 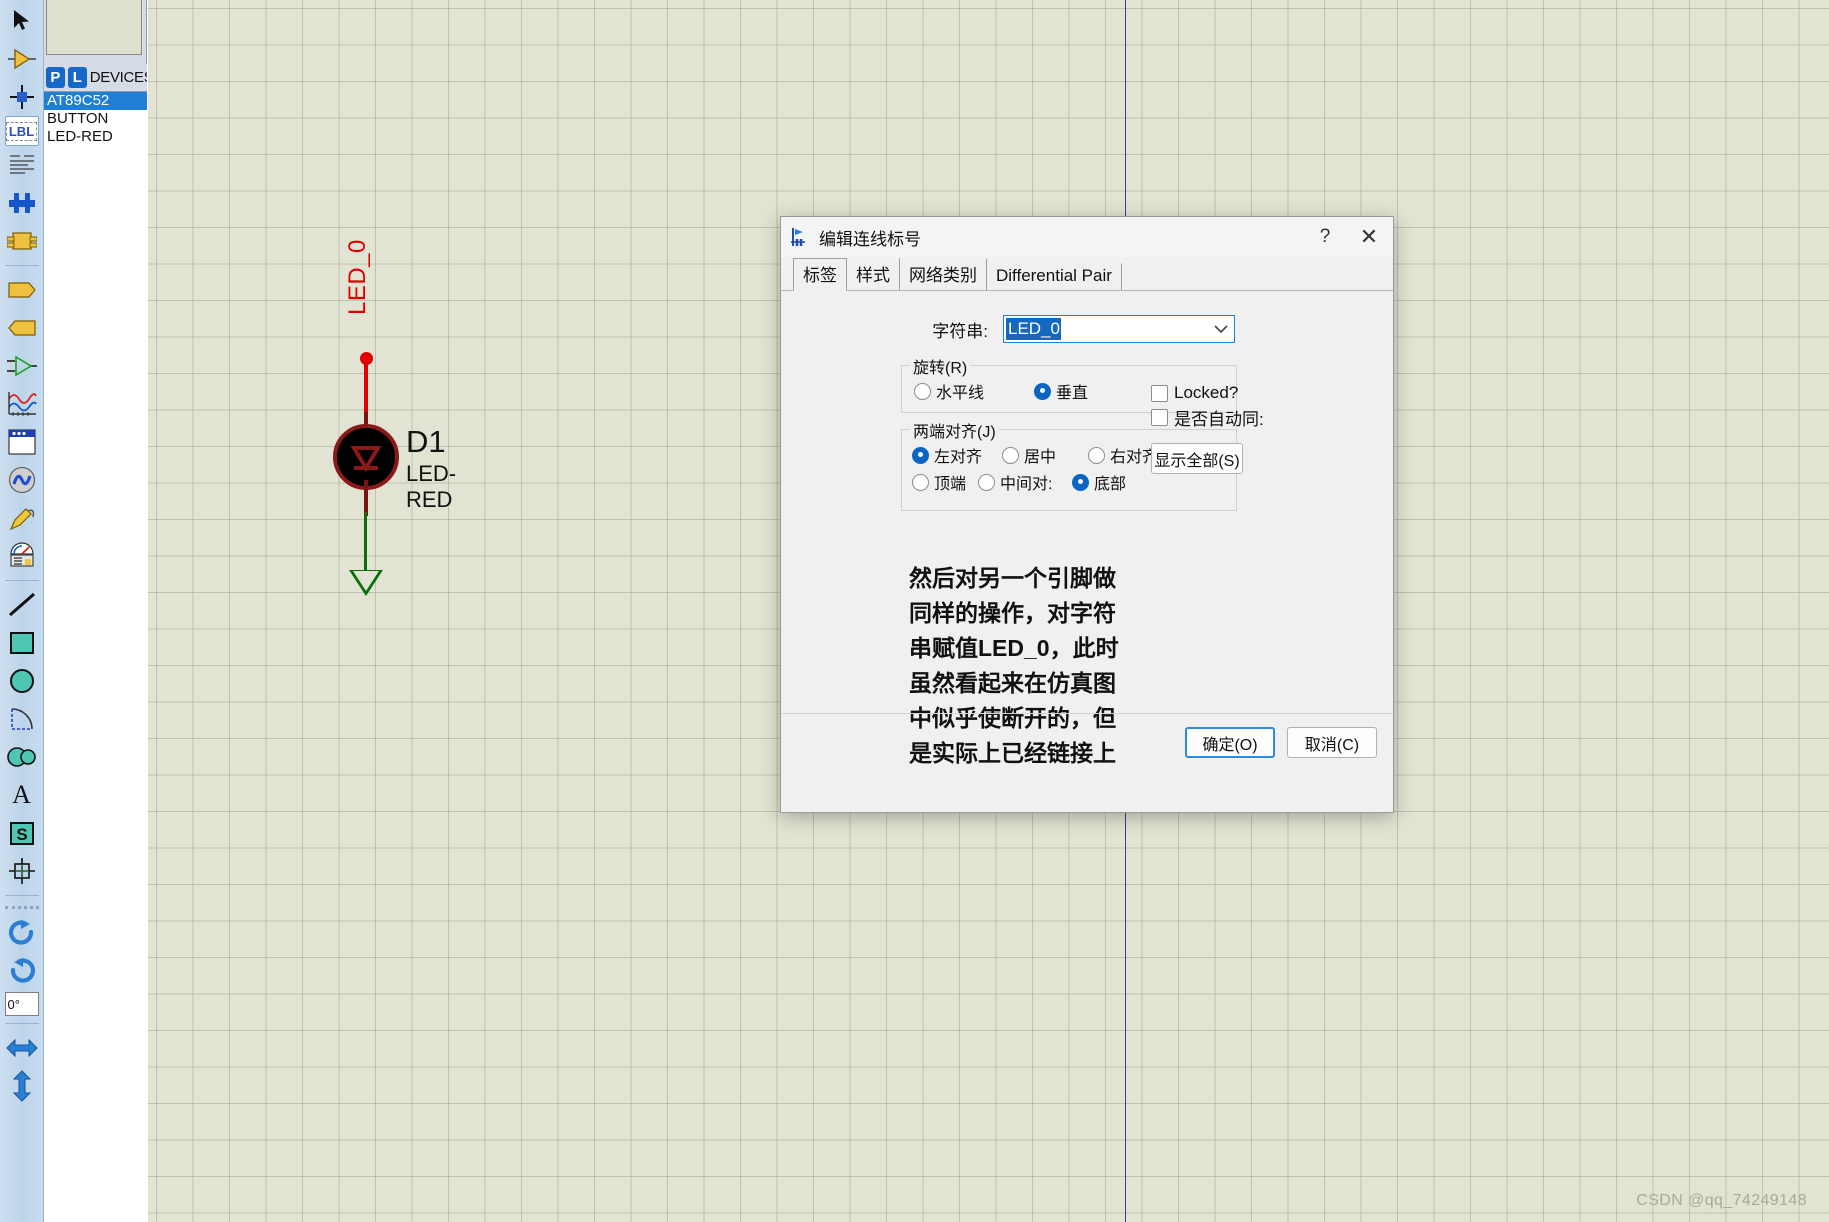 I want to click on wire-label-icon: LBL, so click(x=21, y=131).